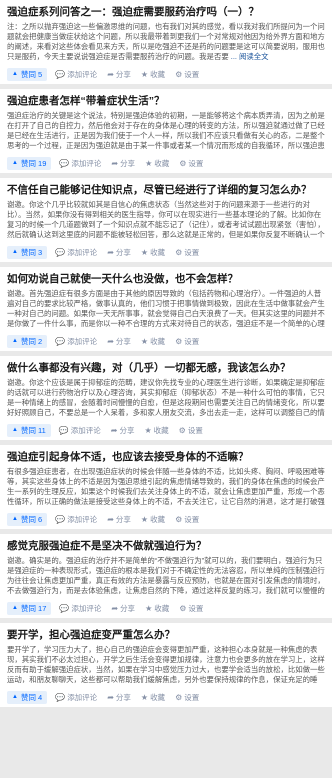 The width and height of the screenshot is (332, 778). I want to click on question-title: 感觉克服强迫症不是坚决不做就强迫行为？, so click(166, 546).